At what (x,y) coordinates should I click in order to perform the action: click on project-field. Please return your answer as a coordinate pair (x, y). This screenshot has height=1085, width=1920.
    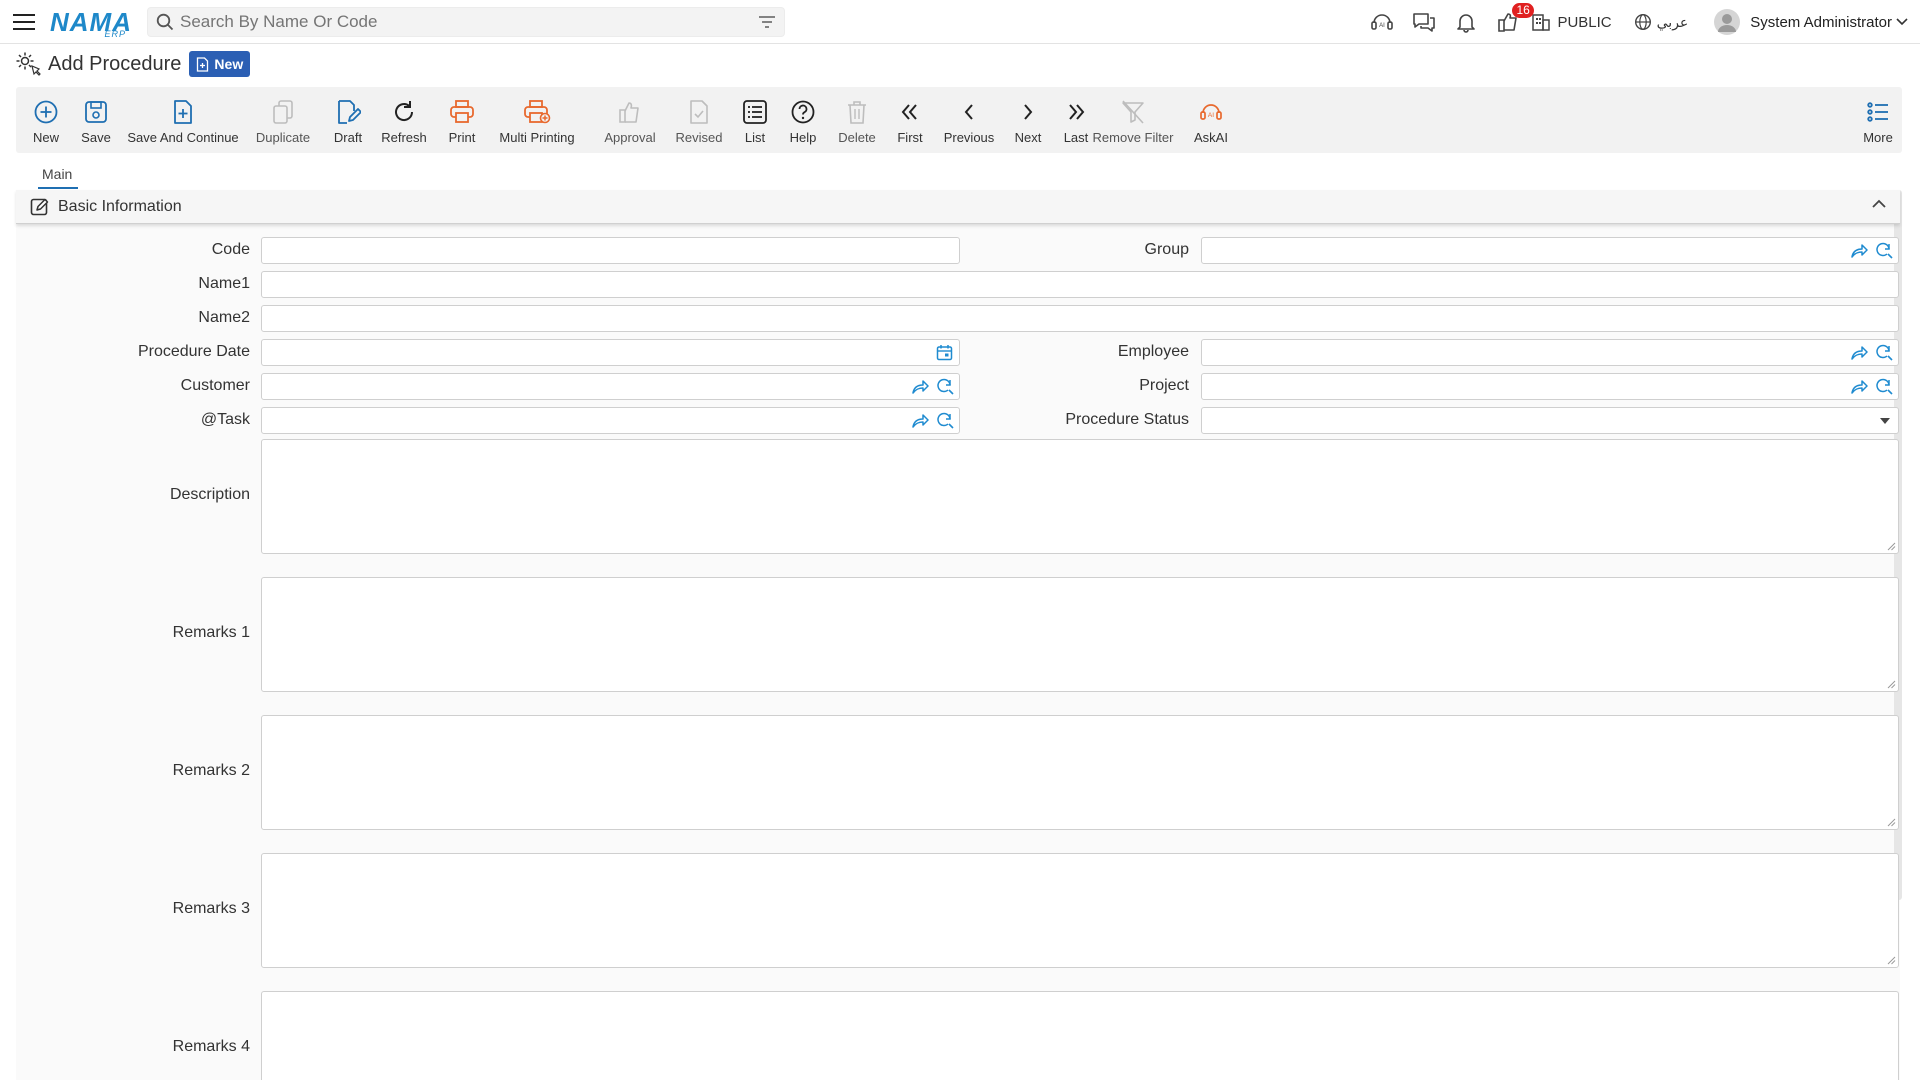
    Looking at the image, I should click on (1550, 386).